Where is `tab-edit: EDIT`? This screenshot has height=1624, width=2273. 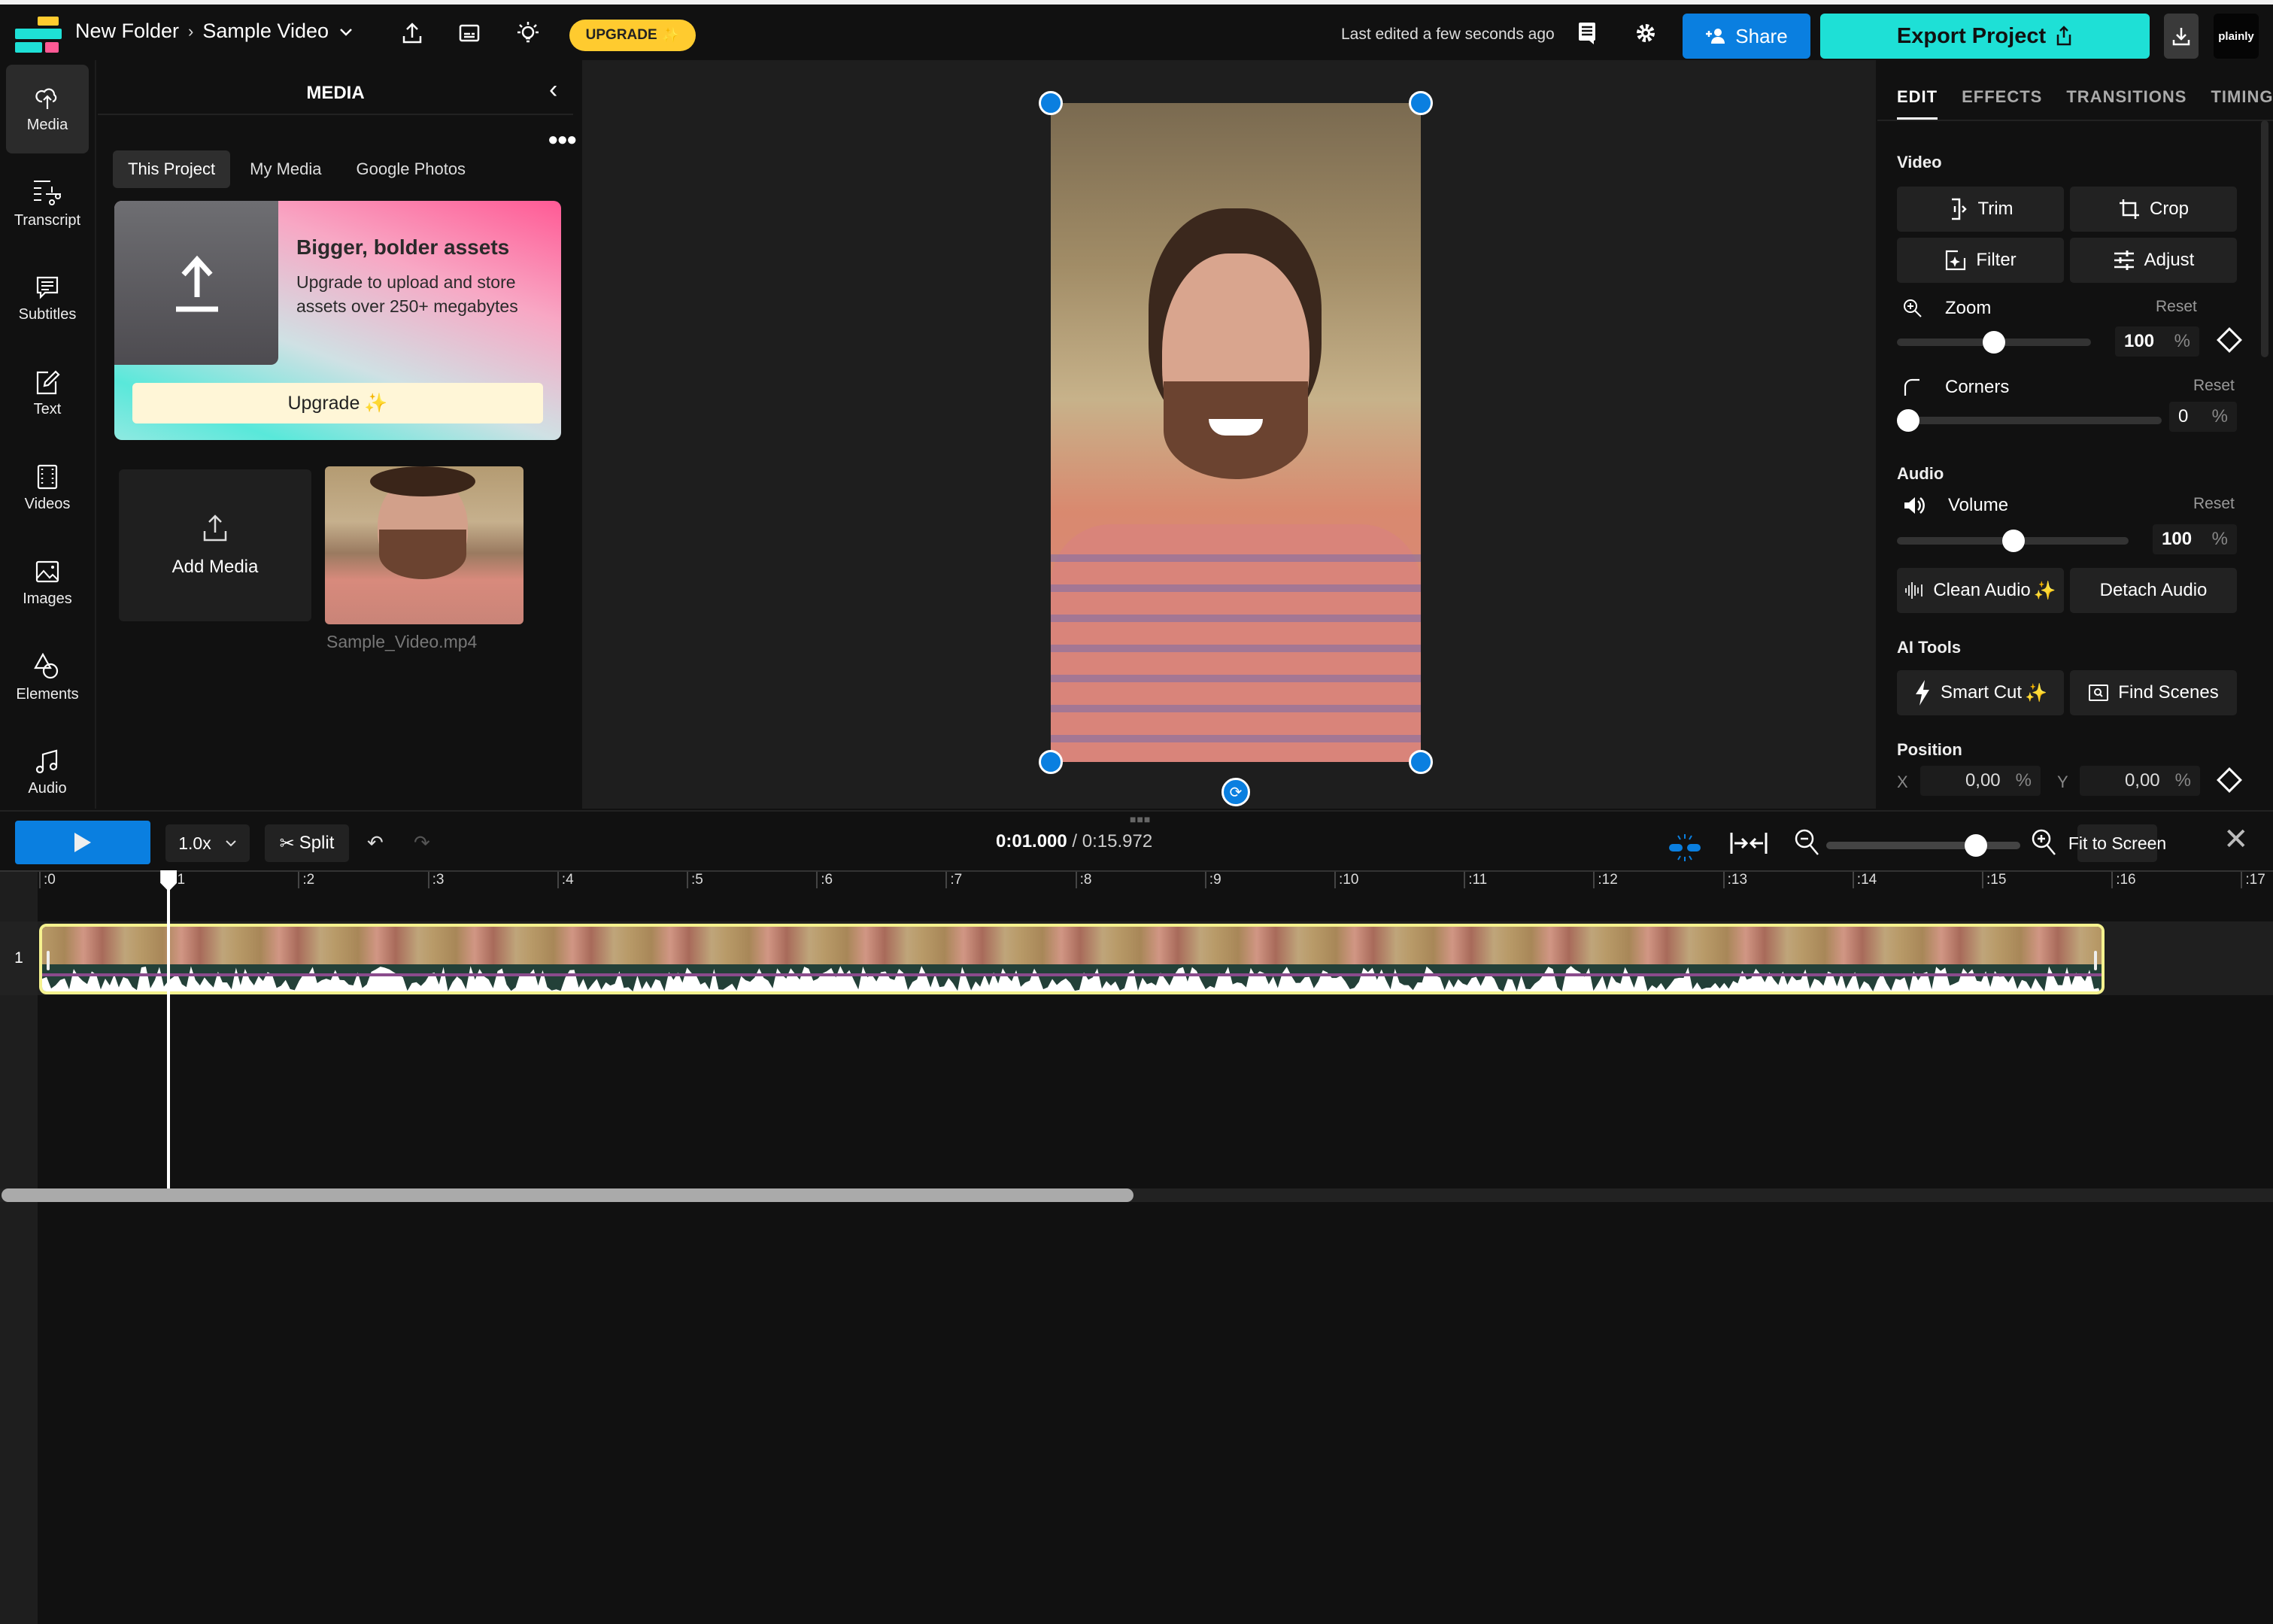 tab-edit: EDIT is located at coordinates (1917, 104).